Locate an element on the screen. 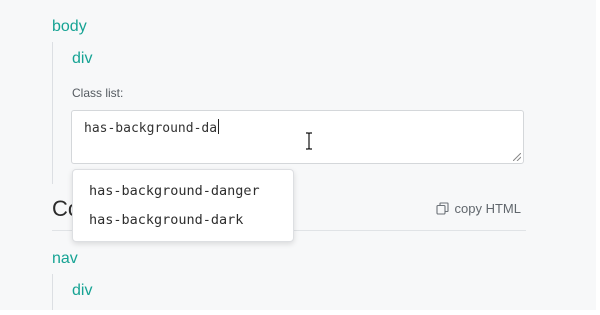 This screenshot has height=315, width=600. body-tag: body is located at coordinates (69, 27).